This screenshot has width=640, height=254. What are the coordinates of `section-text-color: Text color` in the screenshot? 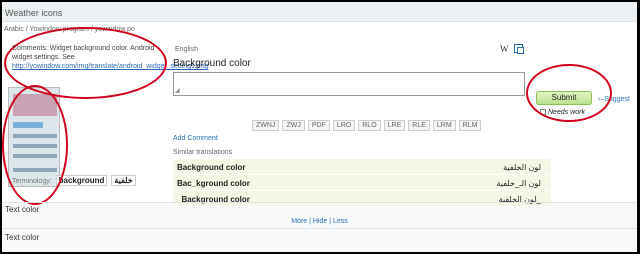 It's located at (319, 209).